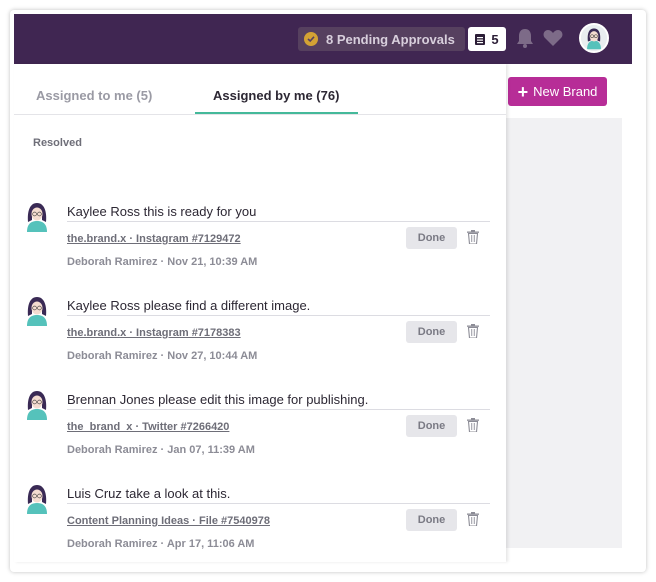 The width and height of the screenshot is (656, 582). What do you see at coordinates (154, 239) in the screenshot?
I see `post-link: the.brand.x · Instagram #7129472` at bounding box center [154, 239].